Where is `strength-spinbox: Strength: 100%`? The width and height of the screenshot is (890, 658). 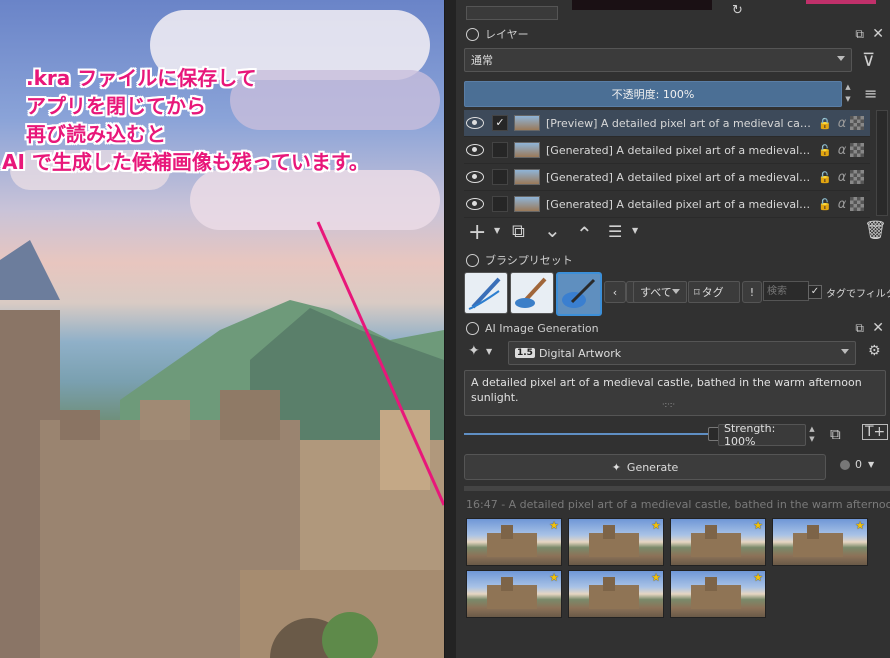
strength-spinbox: Strength: 100% is located at coordinates (762, 435).